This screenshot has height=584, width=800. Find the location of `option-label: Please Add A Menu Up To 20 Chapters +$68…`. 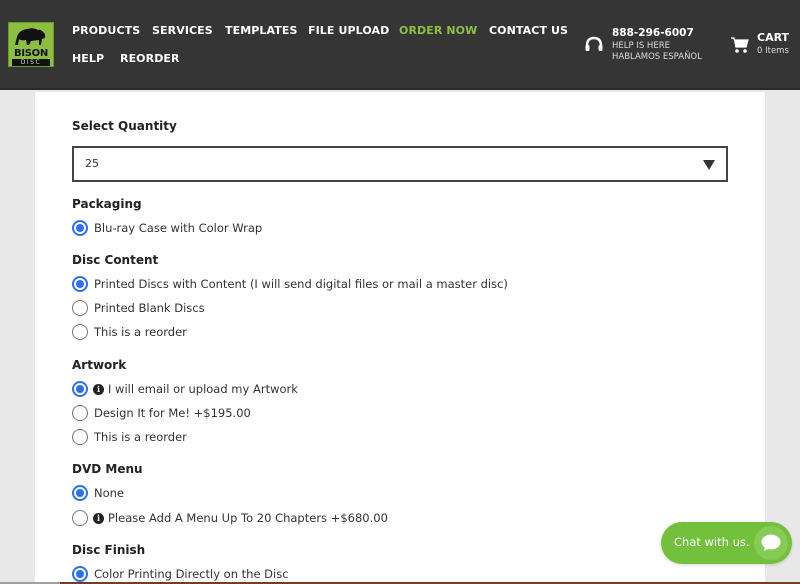

option-label: Please Add A Menu Up To 20 Chapters +$68… is located at coordinates (248, 518).